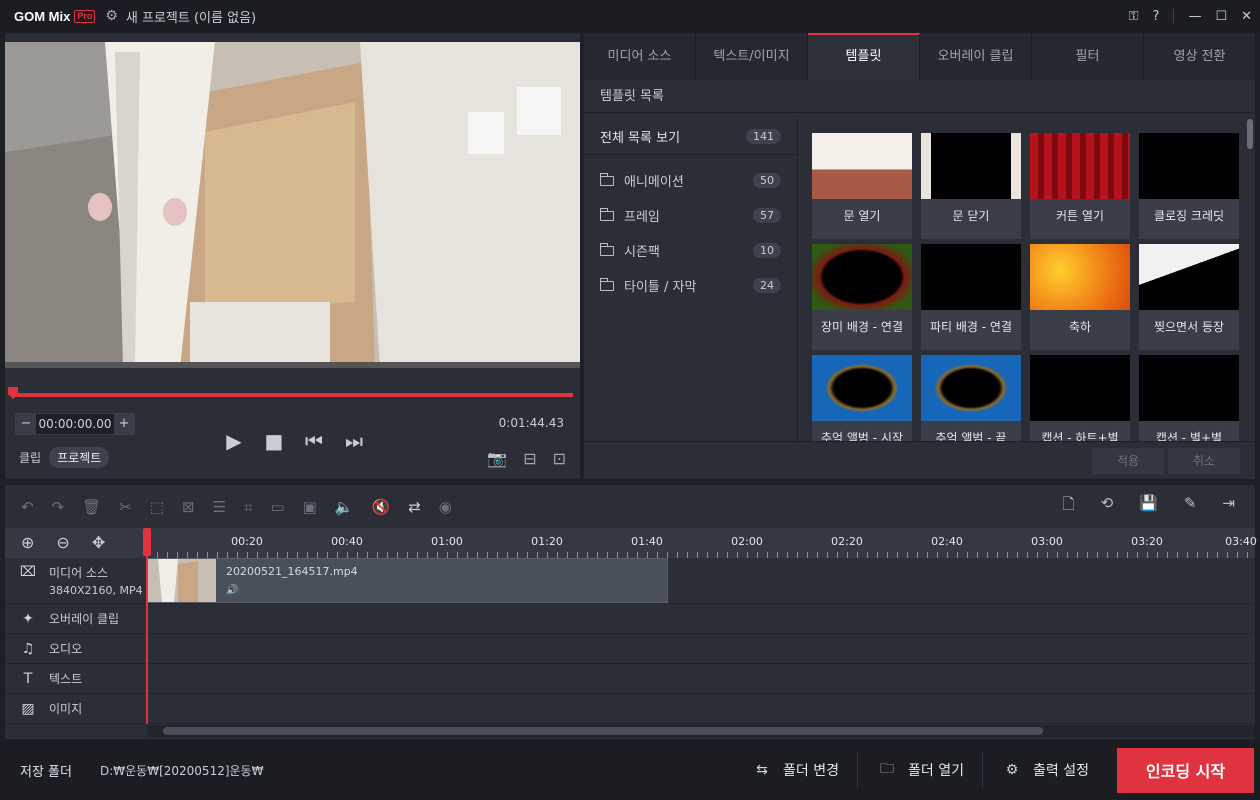 The width and height of the screenshot is (1260, 800). Describe the element at coordinates (971, 297) in the screenshot. I see `template-card: 파티 배경 - 연결` at that location.